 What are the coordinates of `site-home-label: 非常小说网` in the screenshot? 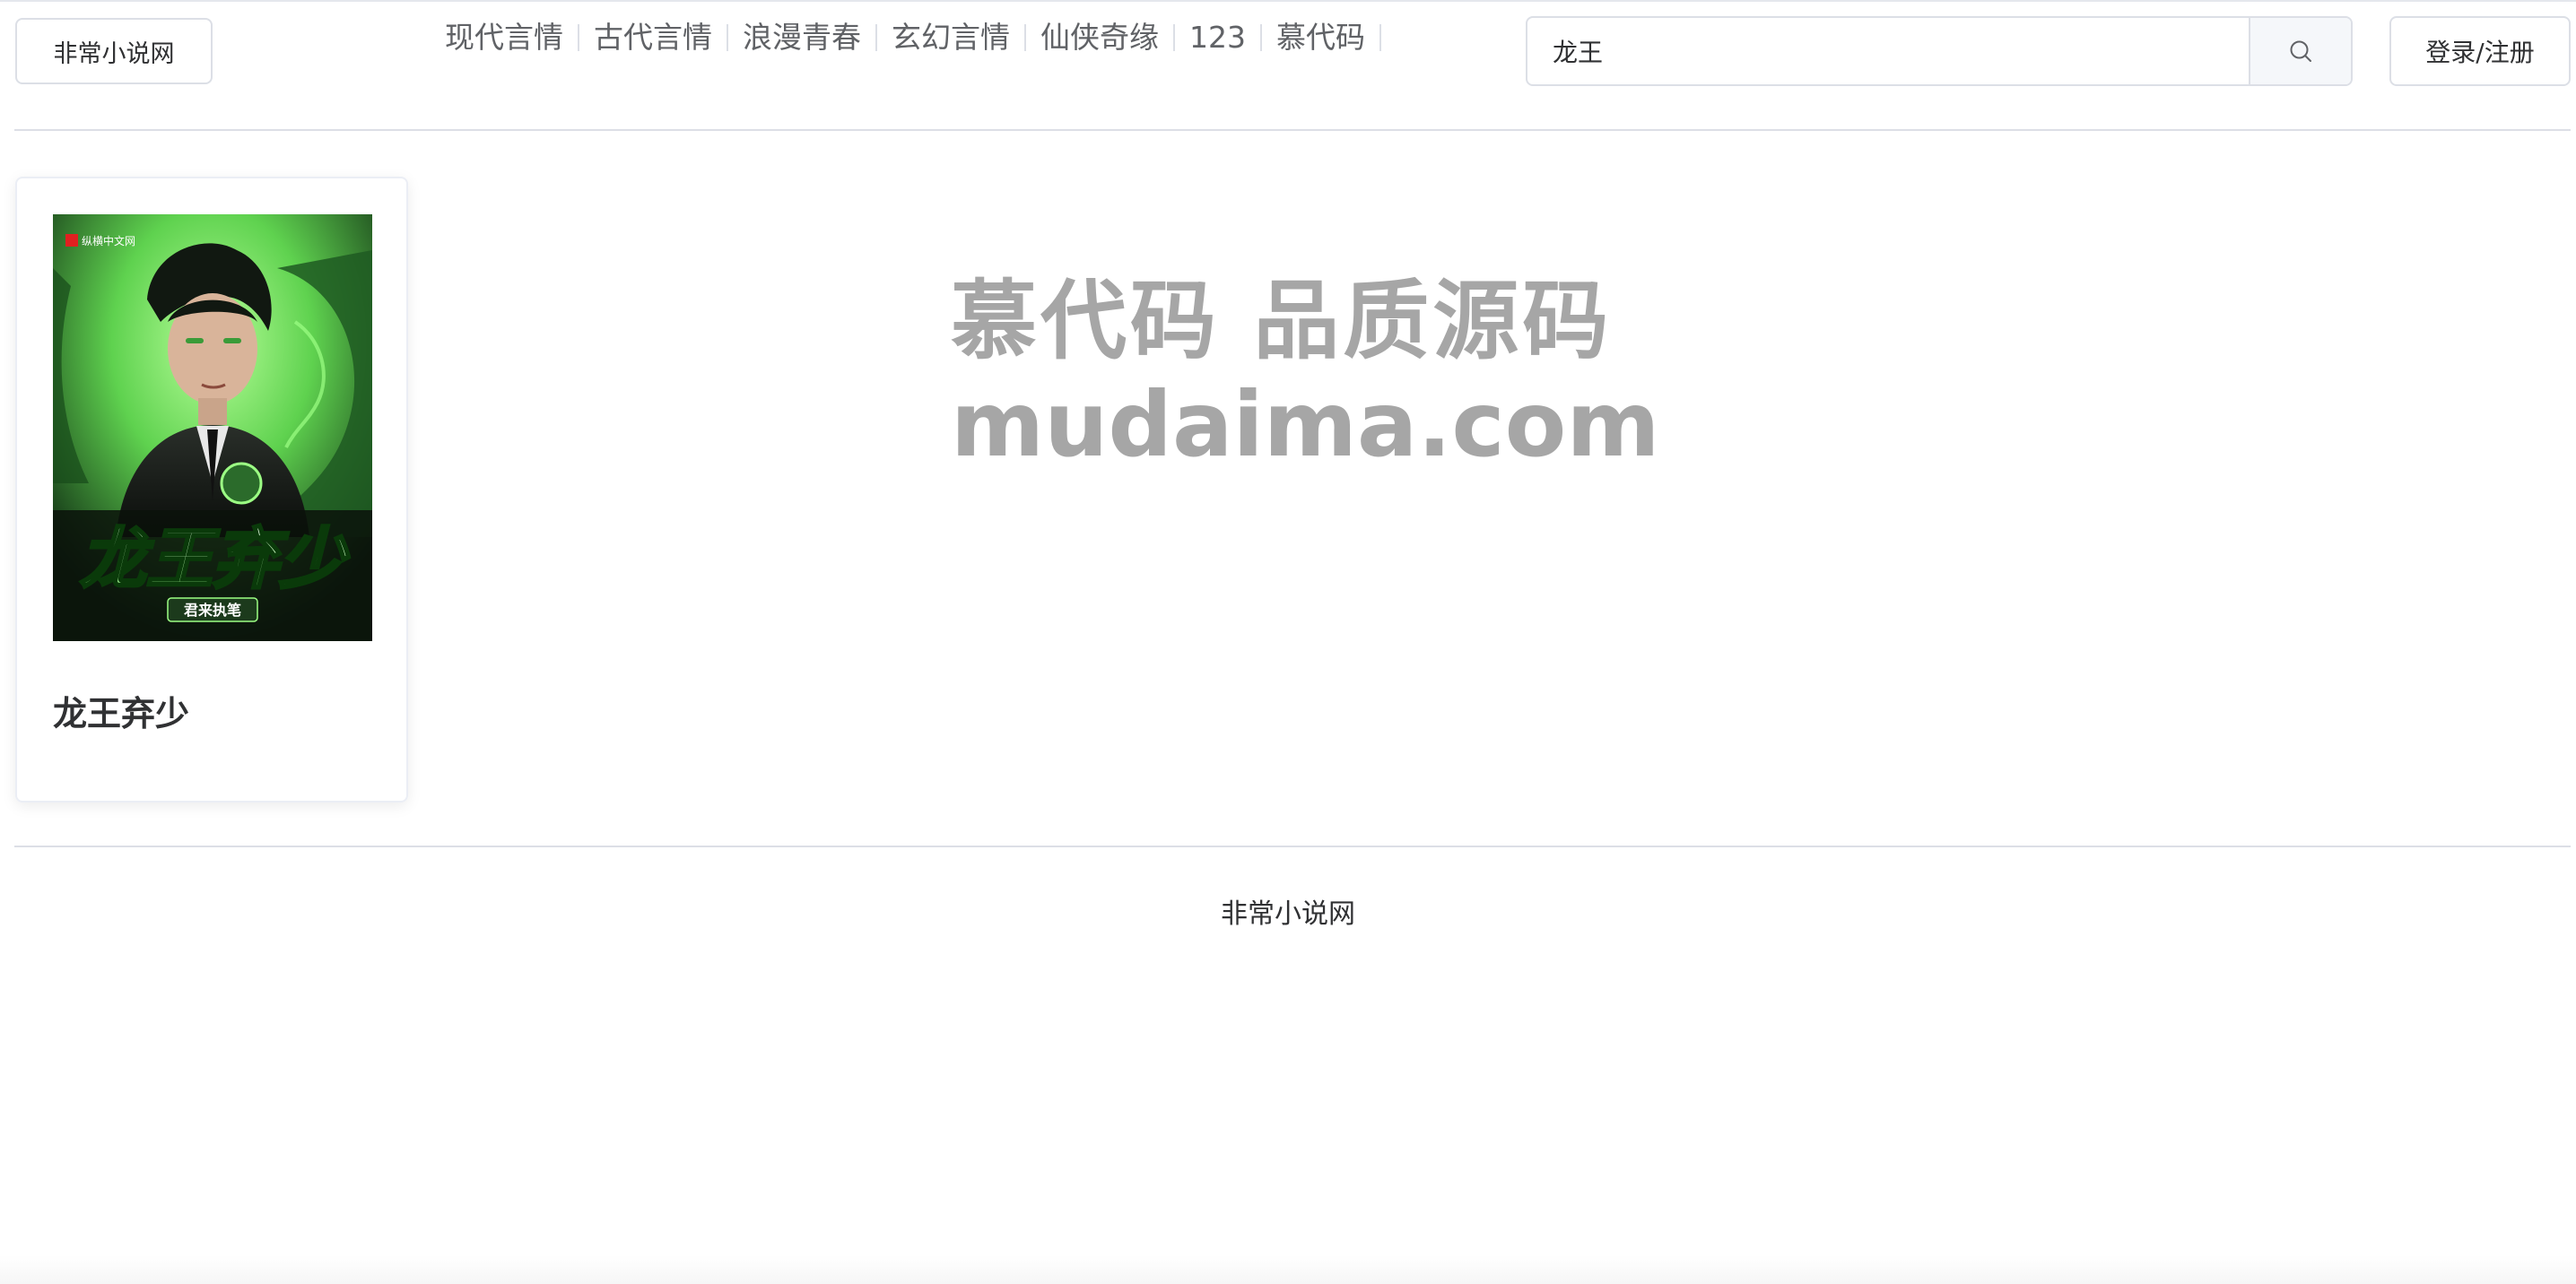 It's located at (114, 53).